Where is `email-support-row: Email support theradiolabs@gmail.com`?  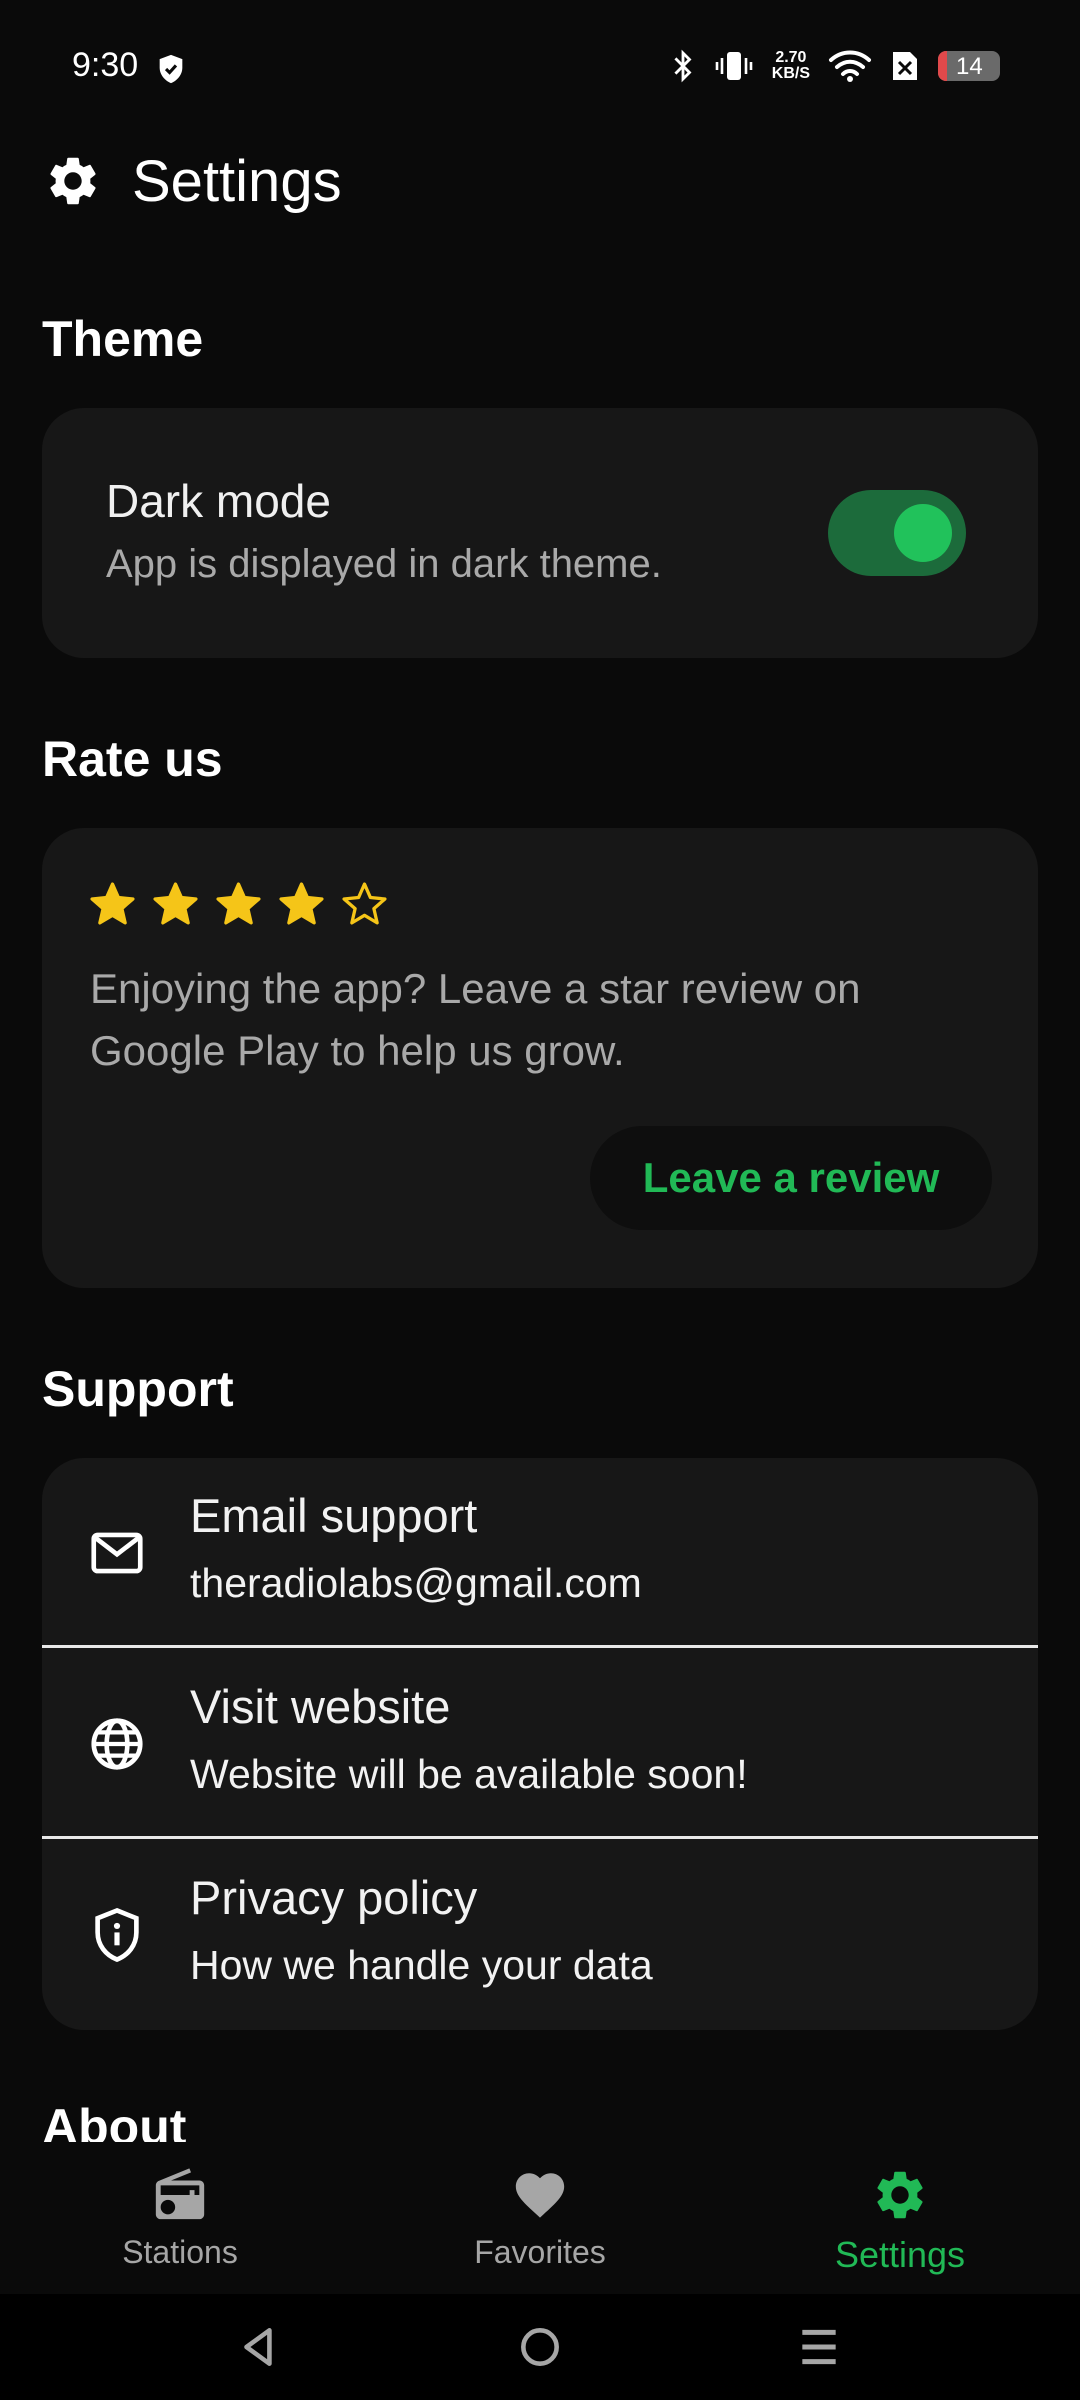 email-support-row: Email support theradiolabs@gmail.com is located at coordinates (540, 1553).